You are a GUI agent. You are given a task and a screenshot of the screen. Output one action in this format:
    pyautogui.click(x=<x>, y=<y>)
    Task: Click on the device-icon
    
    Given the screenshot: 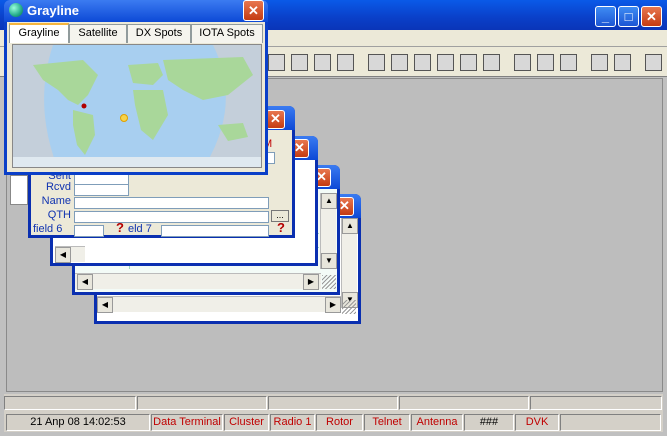 What is the action you would take?
    pyautogui.click(x=653, y=62)
    